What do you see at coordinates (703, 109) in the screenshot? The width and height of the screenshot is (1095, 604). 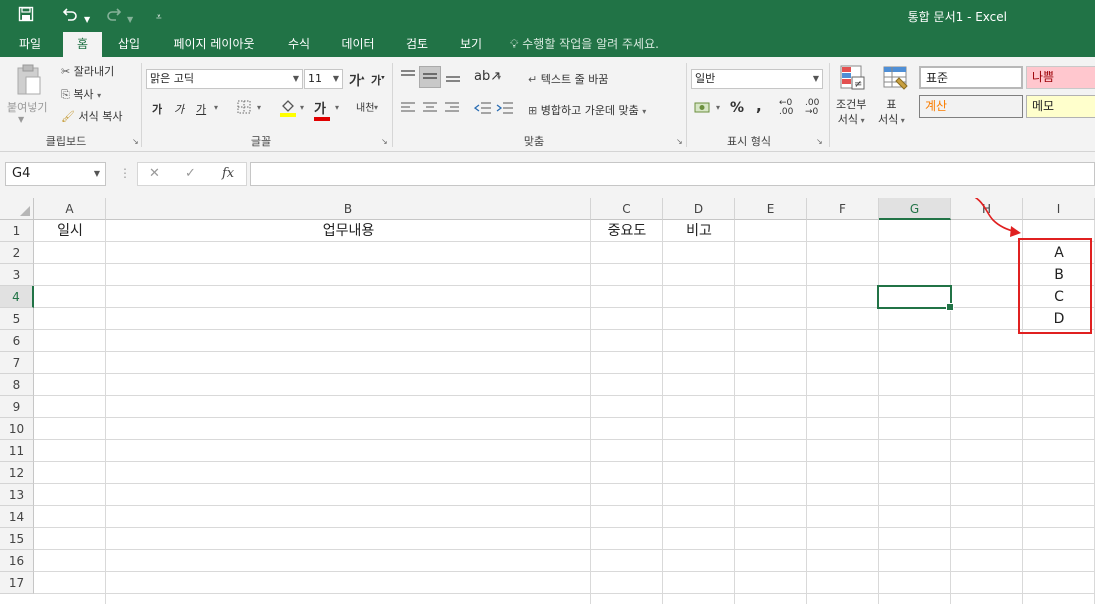 I see `accounting-format-icon` at bounding box center [703, 109].